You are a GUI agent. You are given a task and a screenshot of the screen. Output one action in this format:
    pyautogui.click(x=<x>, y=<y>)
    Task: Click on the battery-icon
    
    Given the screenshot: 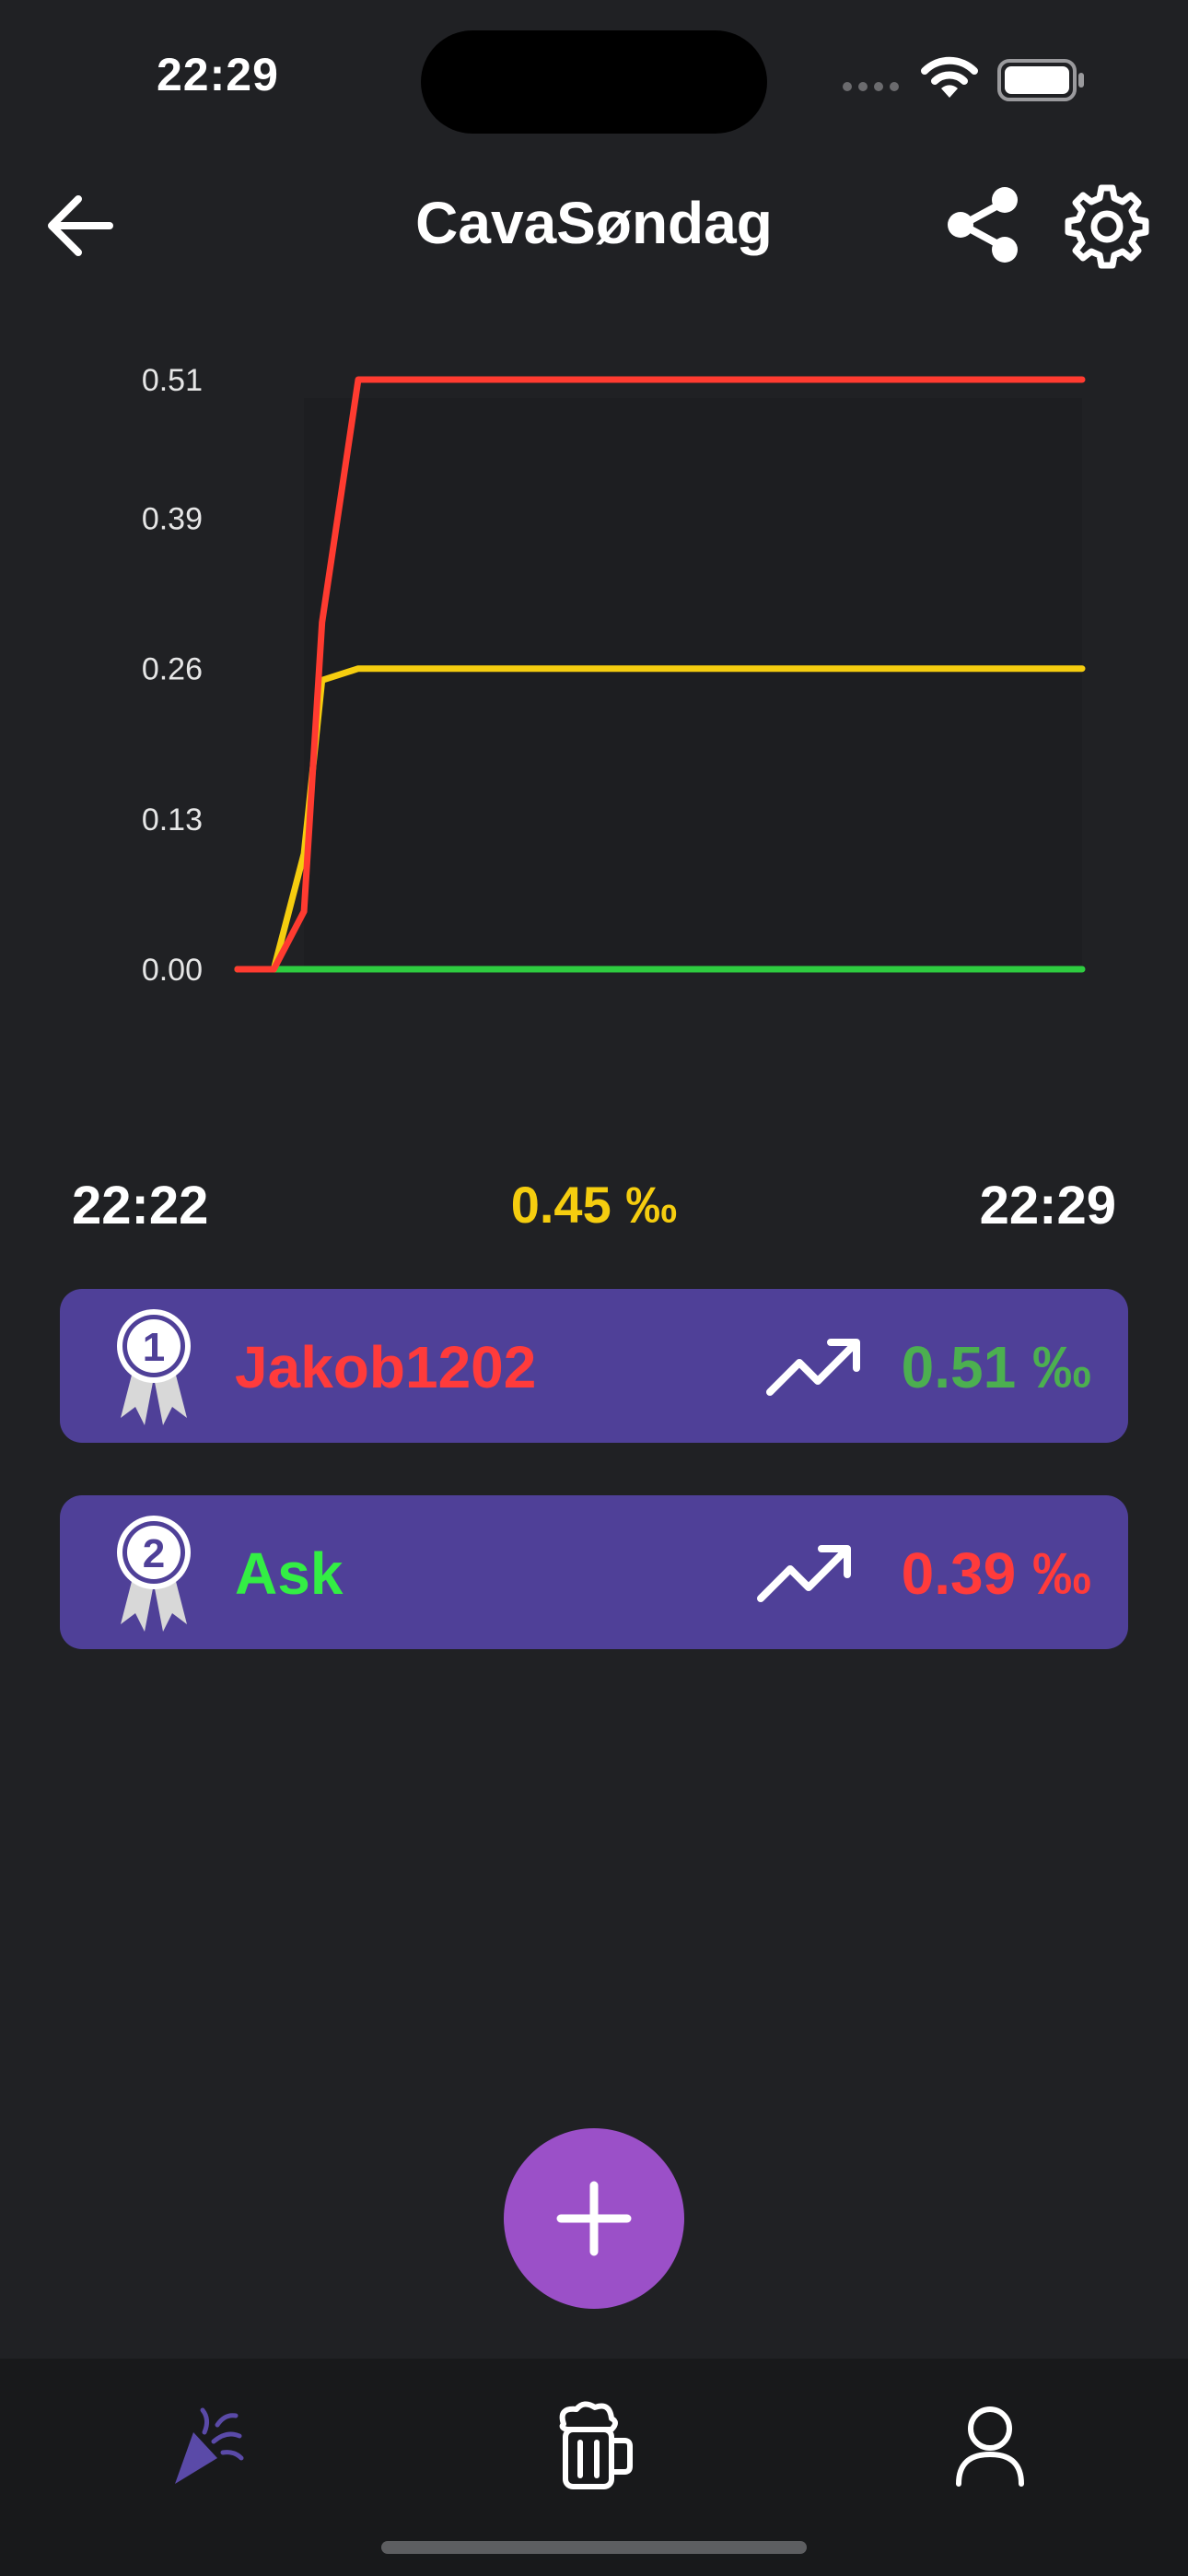 What is the action you would take?
    pyautogui.click(x=1040, y=80)
    